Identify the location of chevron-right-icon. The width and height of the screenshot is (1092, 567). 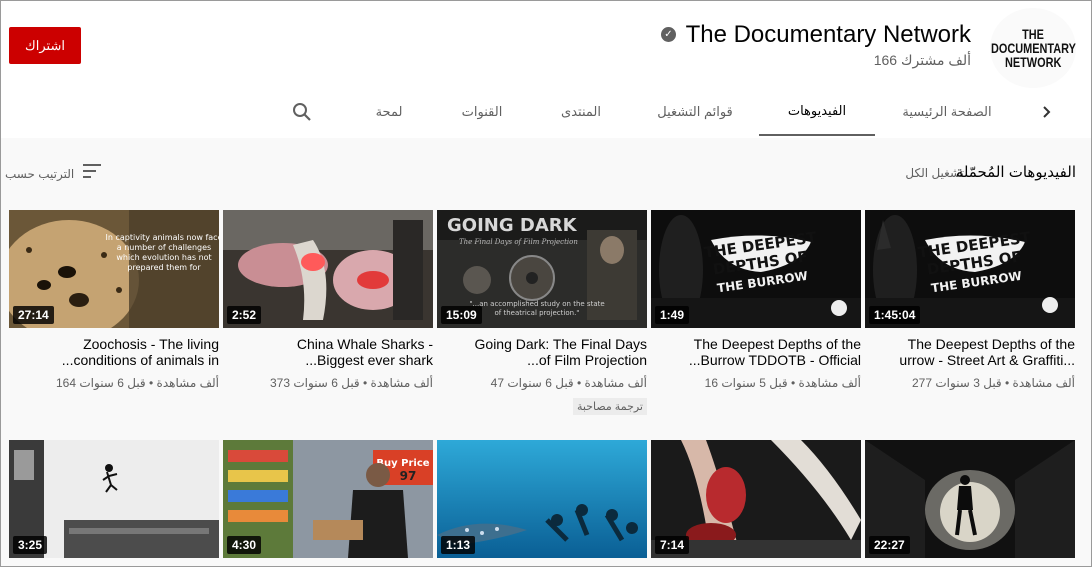
(1047, 112).